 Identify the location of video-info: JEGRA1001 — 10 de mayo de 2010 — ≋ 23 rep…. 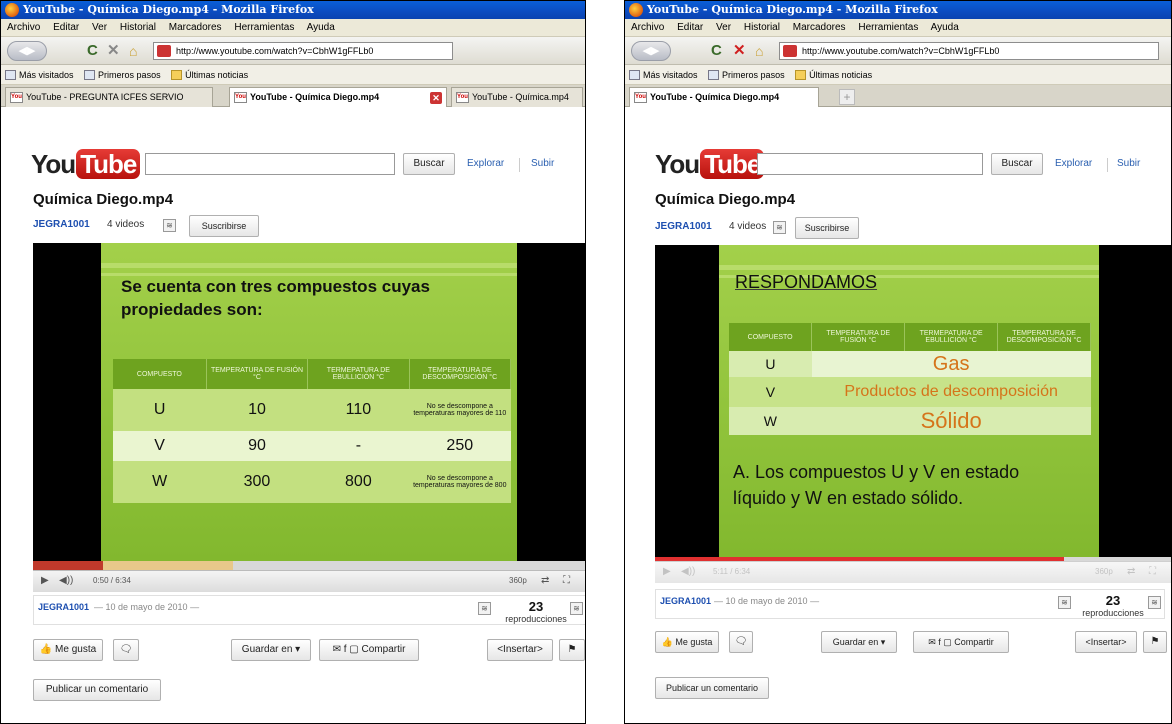
(309, 610).